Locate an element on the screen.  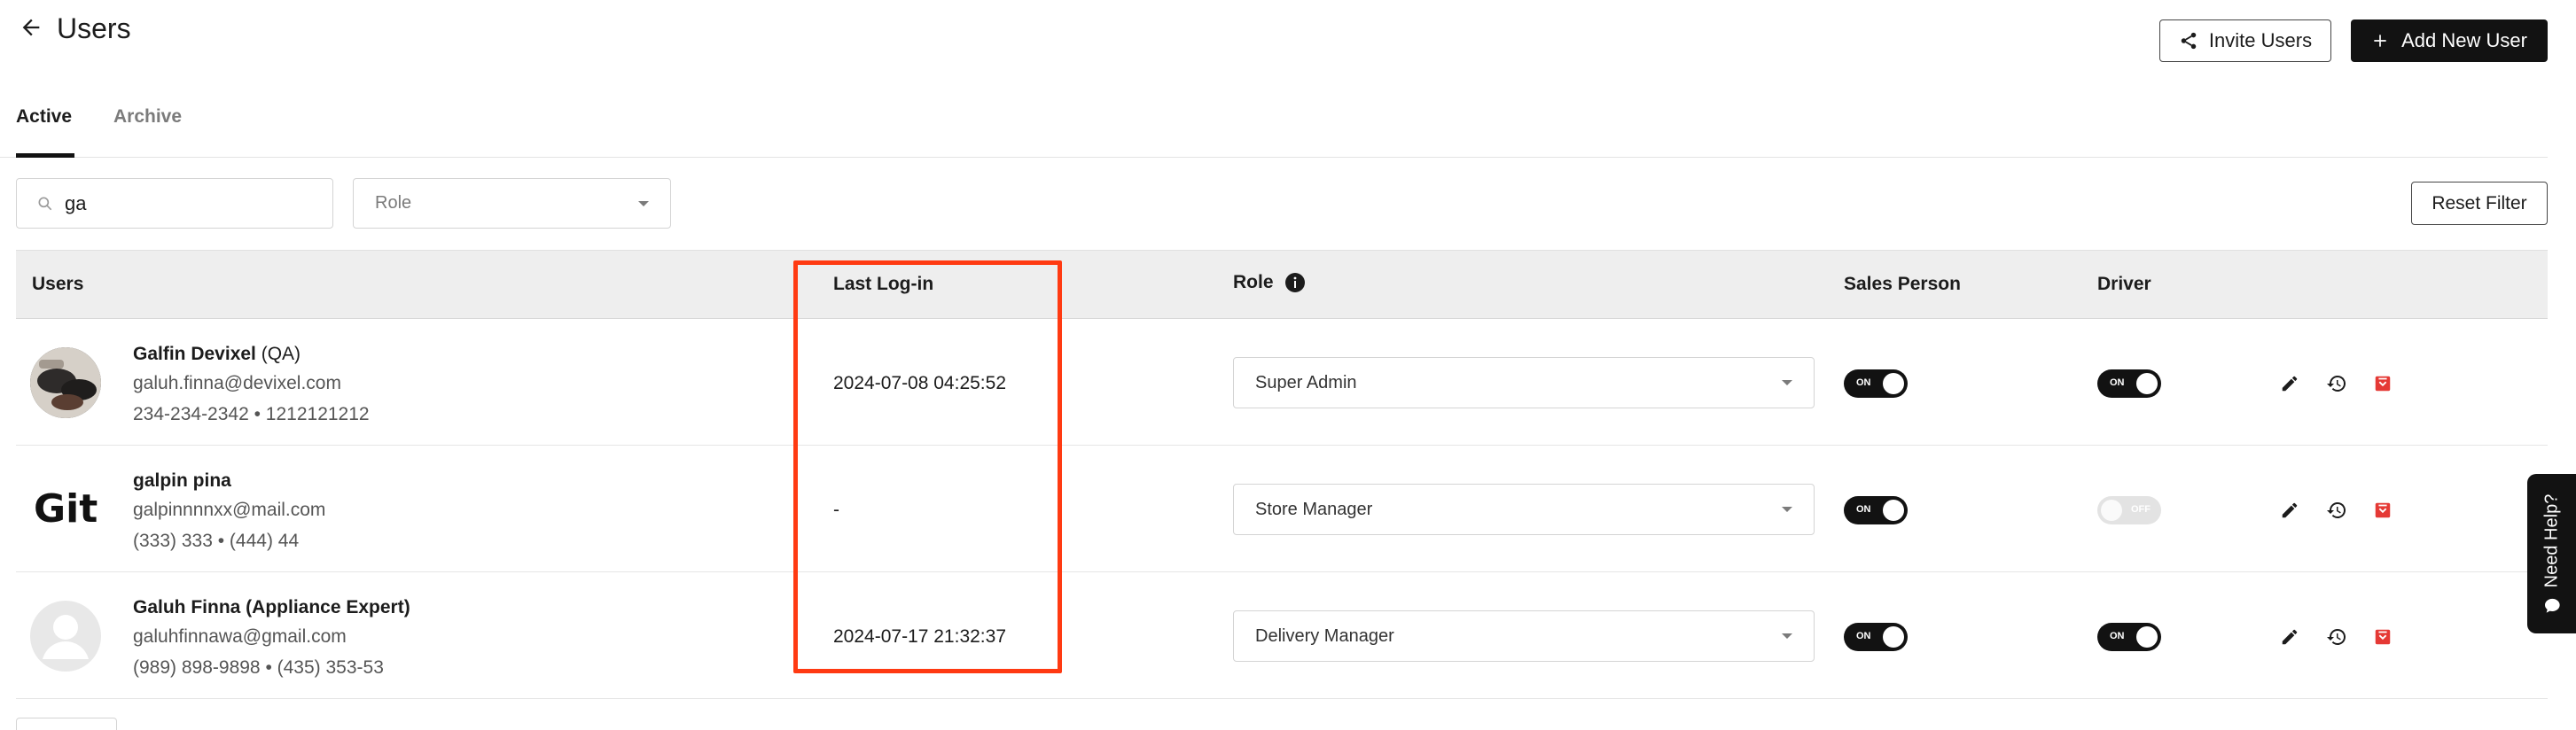
chat-bubble-icon is located at coordinates (2552, 605).